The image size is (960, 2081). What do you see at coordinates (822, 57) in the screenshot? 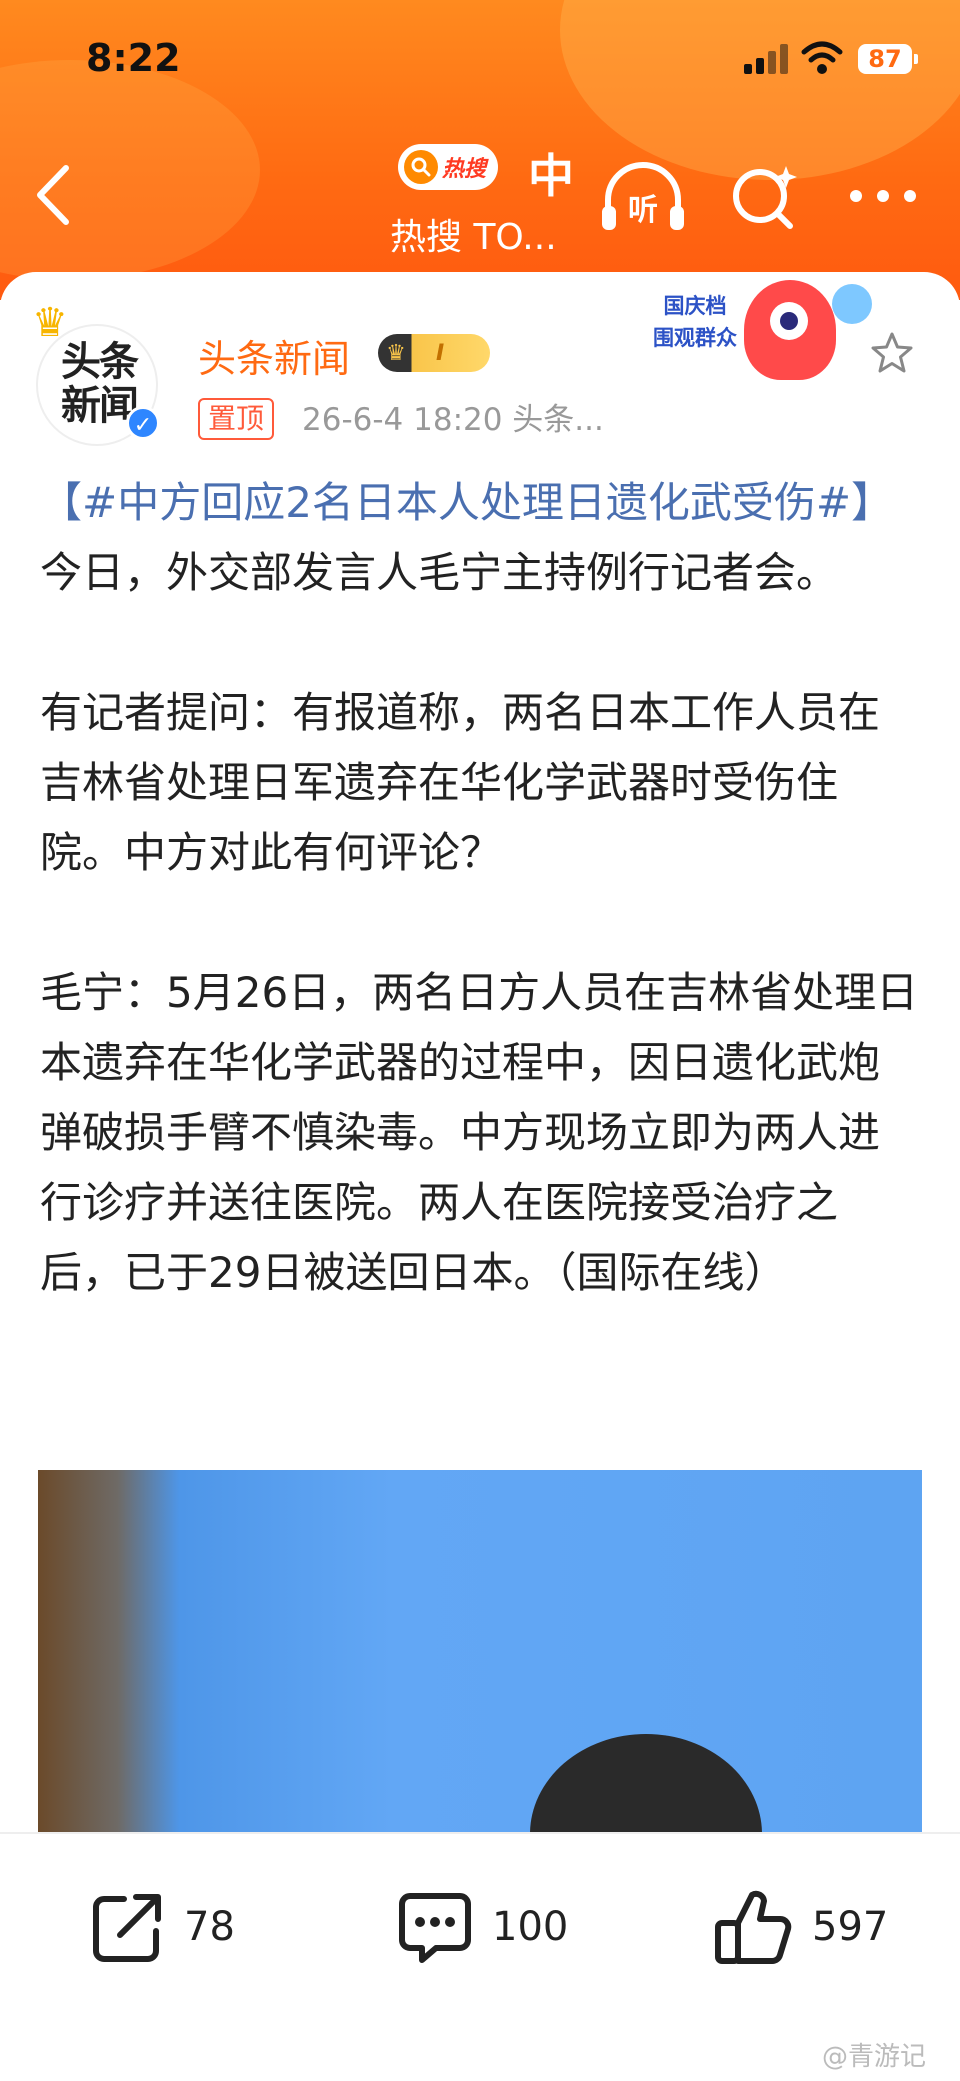
I see `wifi-icon` at bounding box center [822, 57].